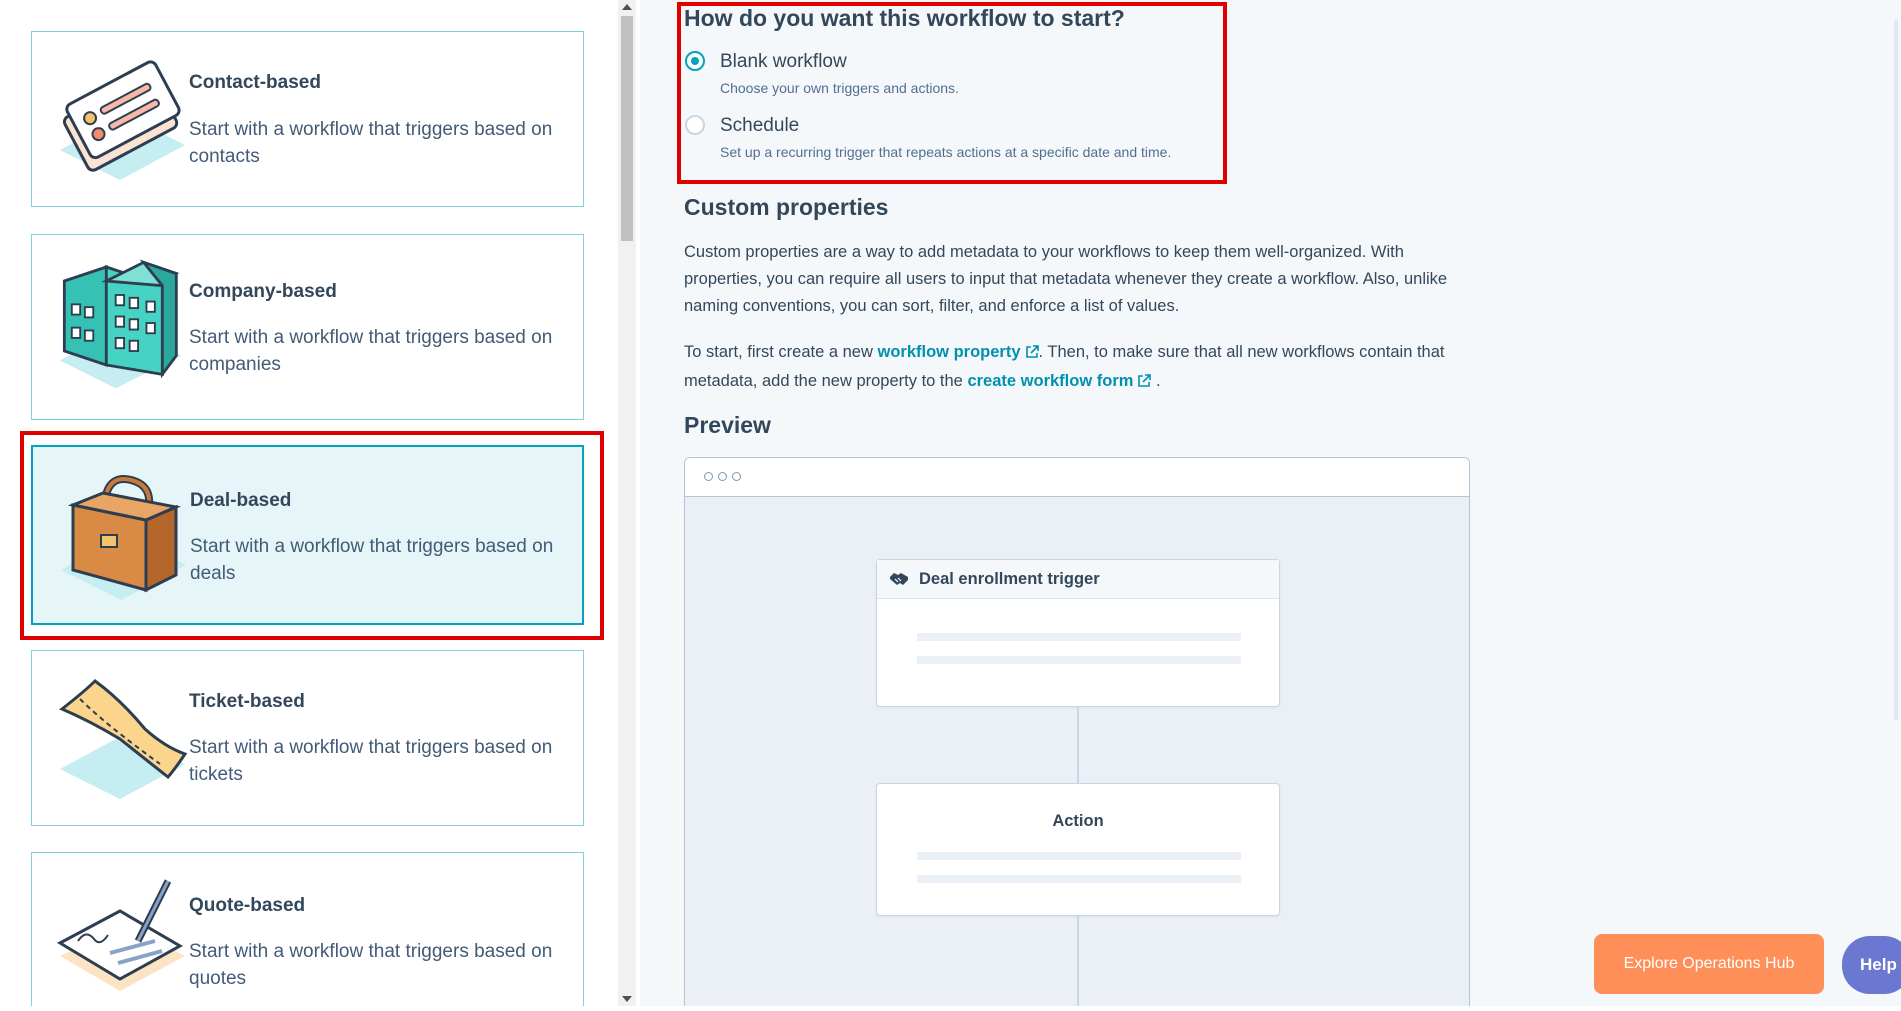 The image size is (1901, 1011). What do you see at coordinates (1009, 579) in the screenshot?
I see `trigger-title: Deal enrollment trigger` at bounding box center [1009, 579].